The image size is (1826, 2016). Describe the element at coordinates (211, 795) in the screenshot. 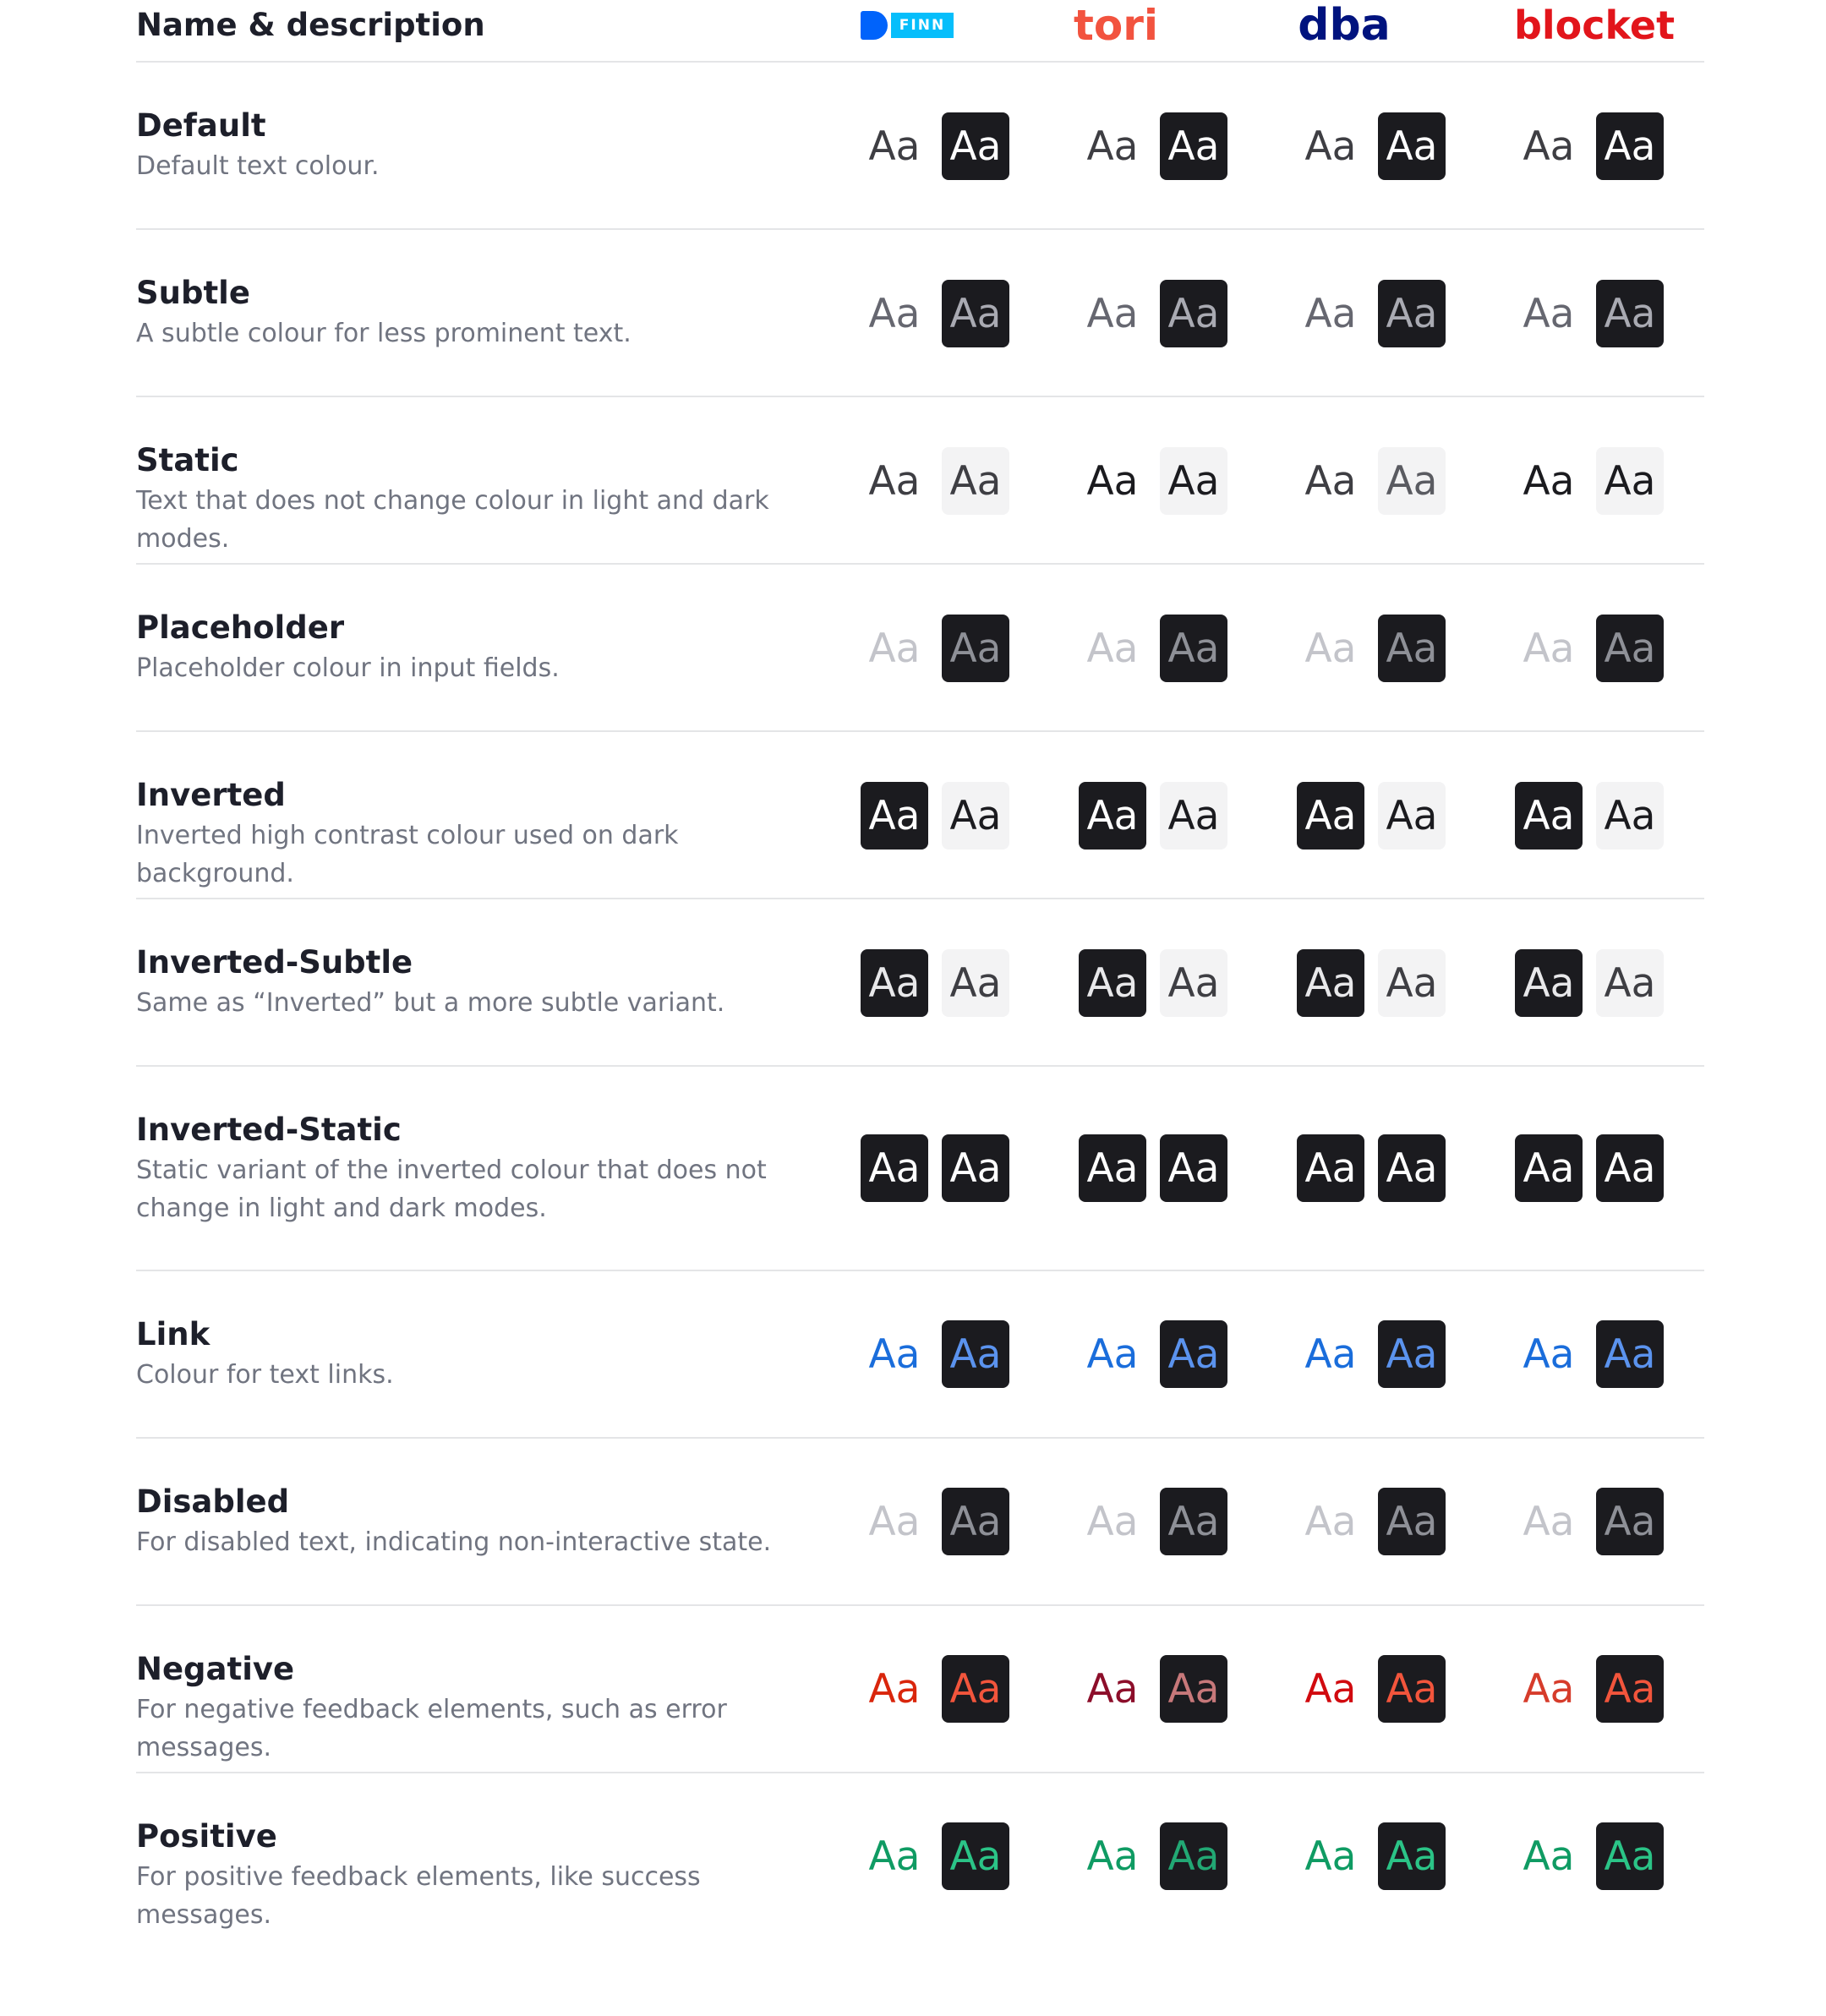

I see `token-name: Inverted` at that location.